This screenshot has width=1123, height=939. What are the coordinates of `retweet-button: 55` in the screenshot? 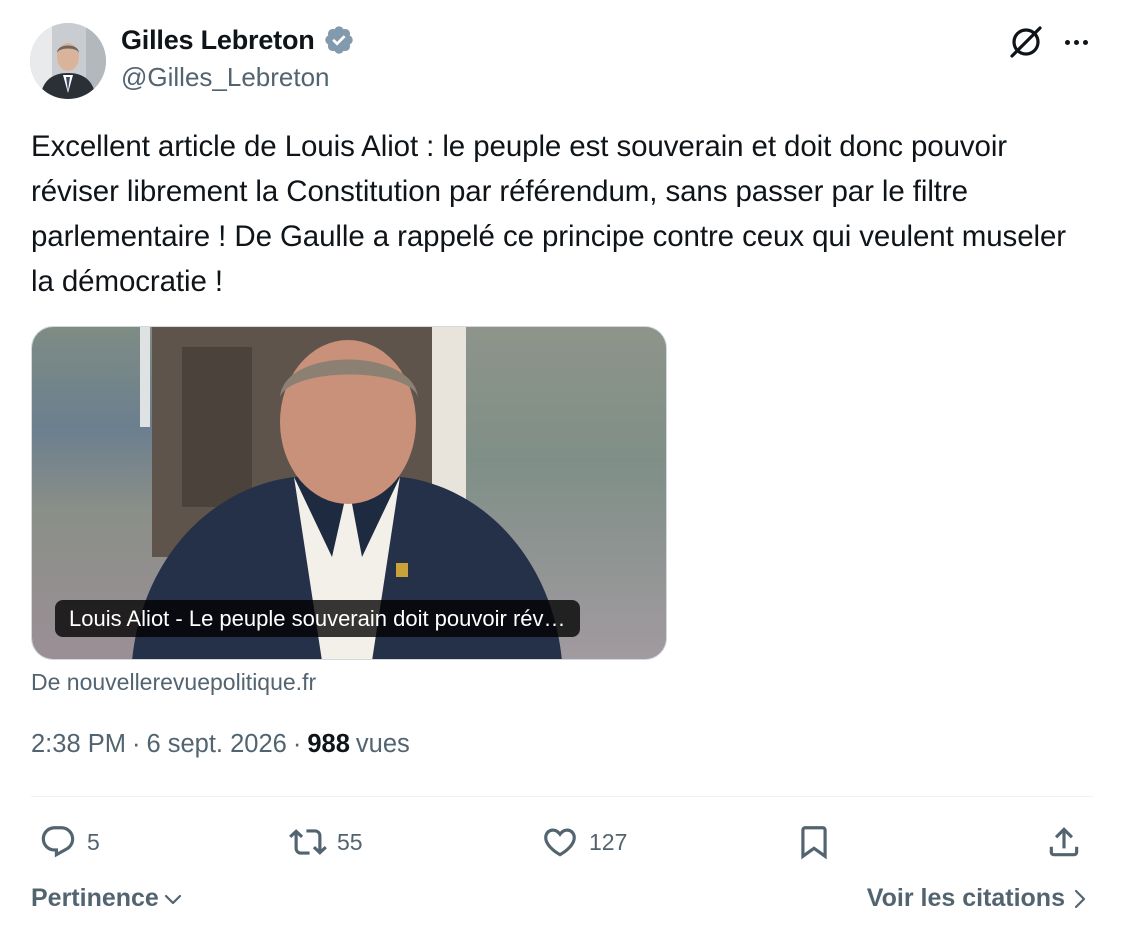 It's located at (326, 842).